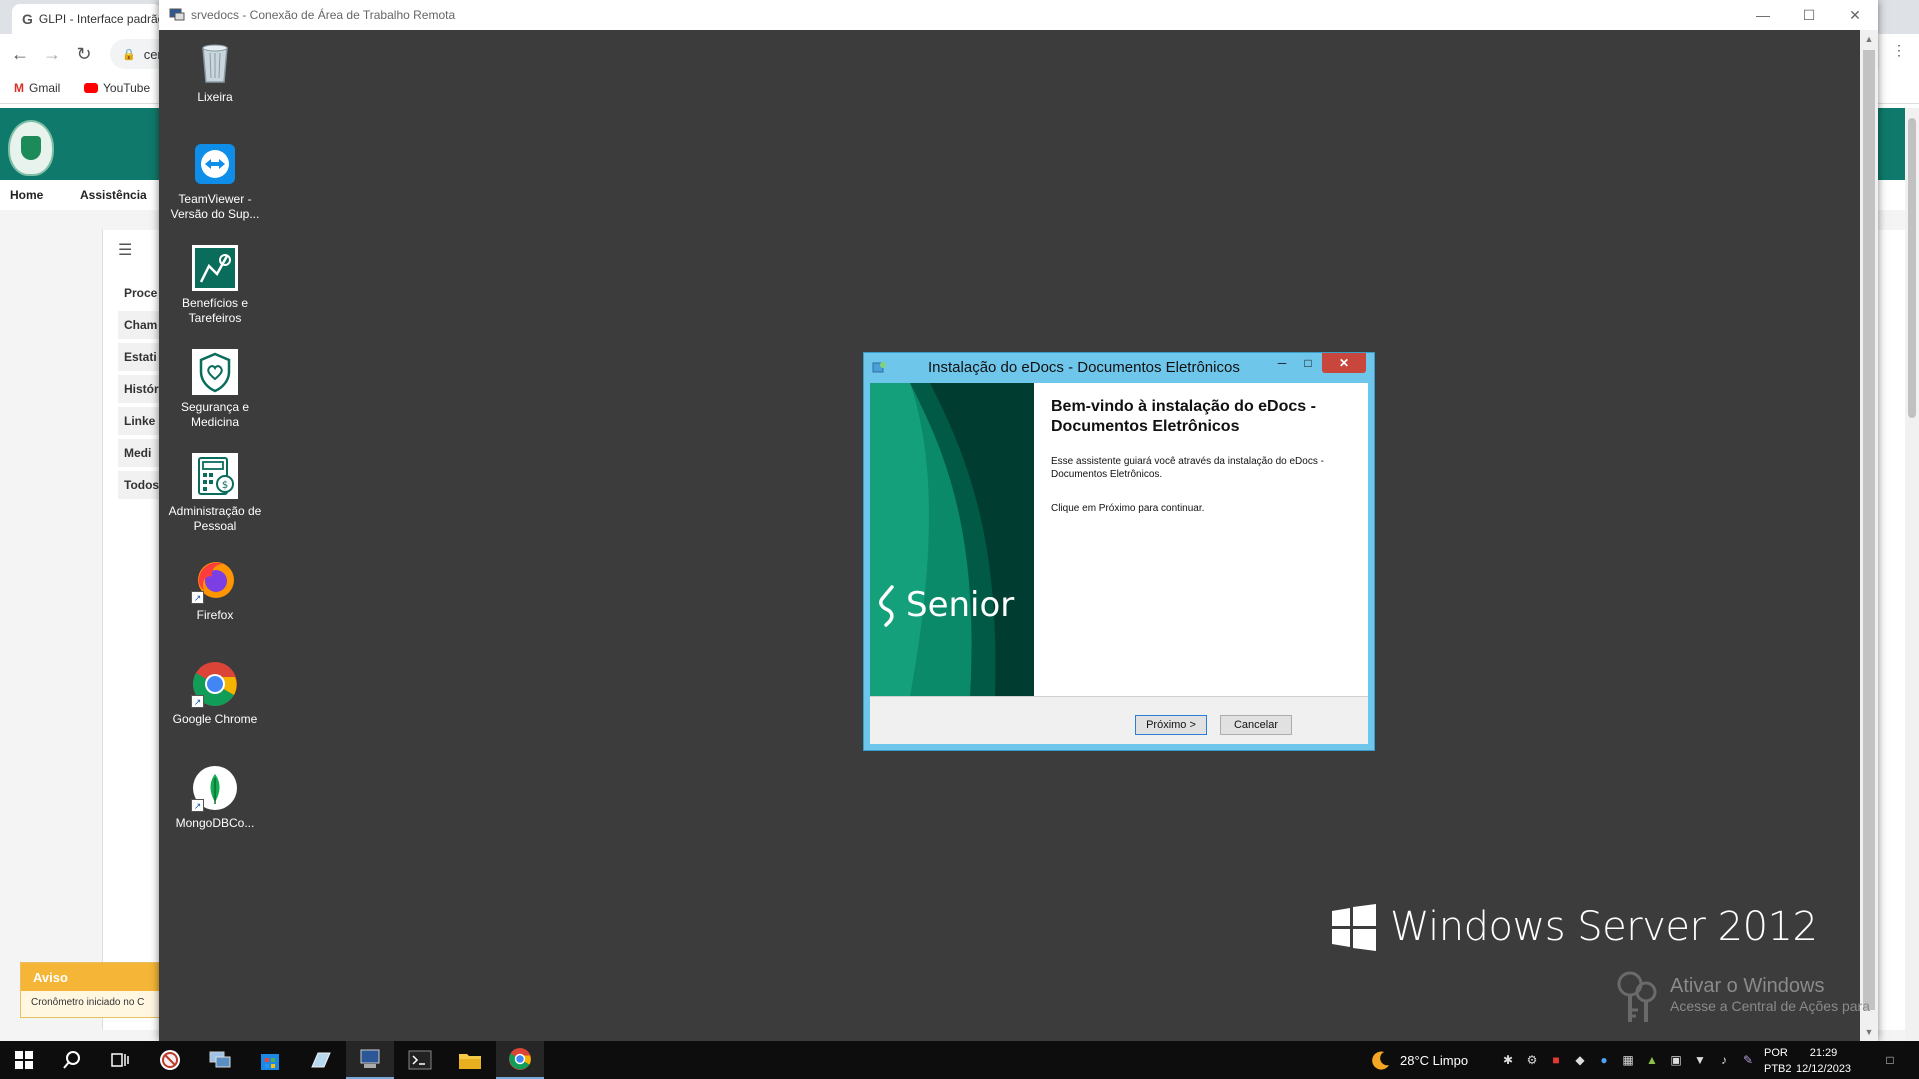  I want to click on search-button, so click(72, 1060).